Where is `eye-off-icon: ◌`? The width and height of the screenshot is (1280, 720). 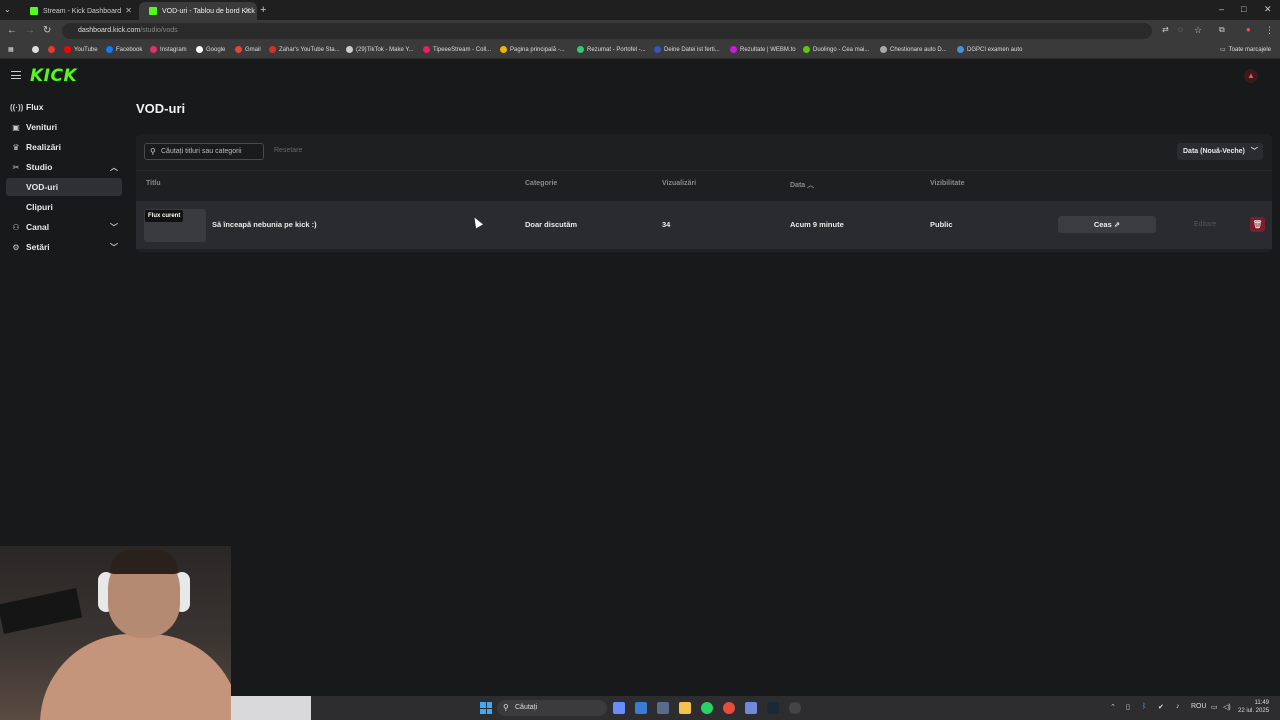
eye-off-icon: ◌ is located at coordinates (1180, 29).